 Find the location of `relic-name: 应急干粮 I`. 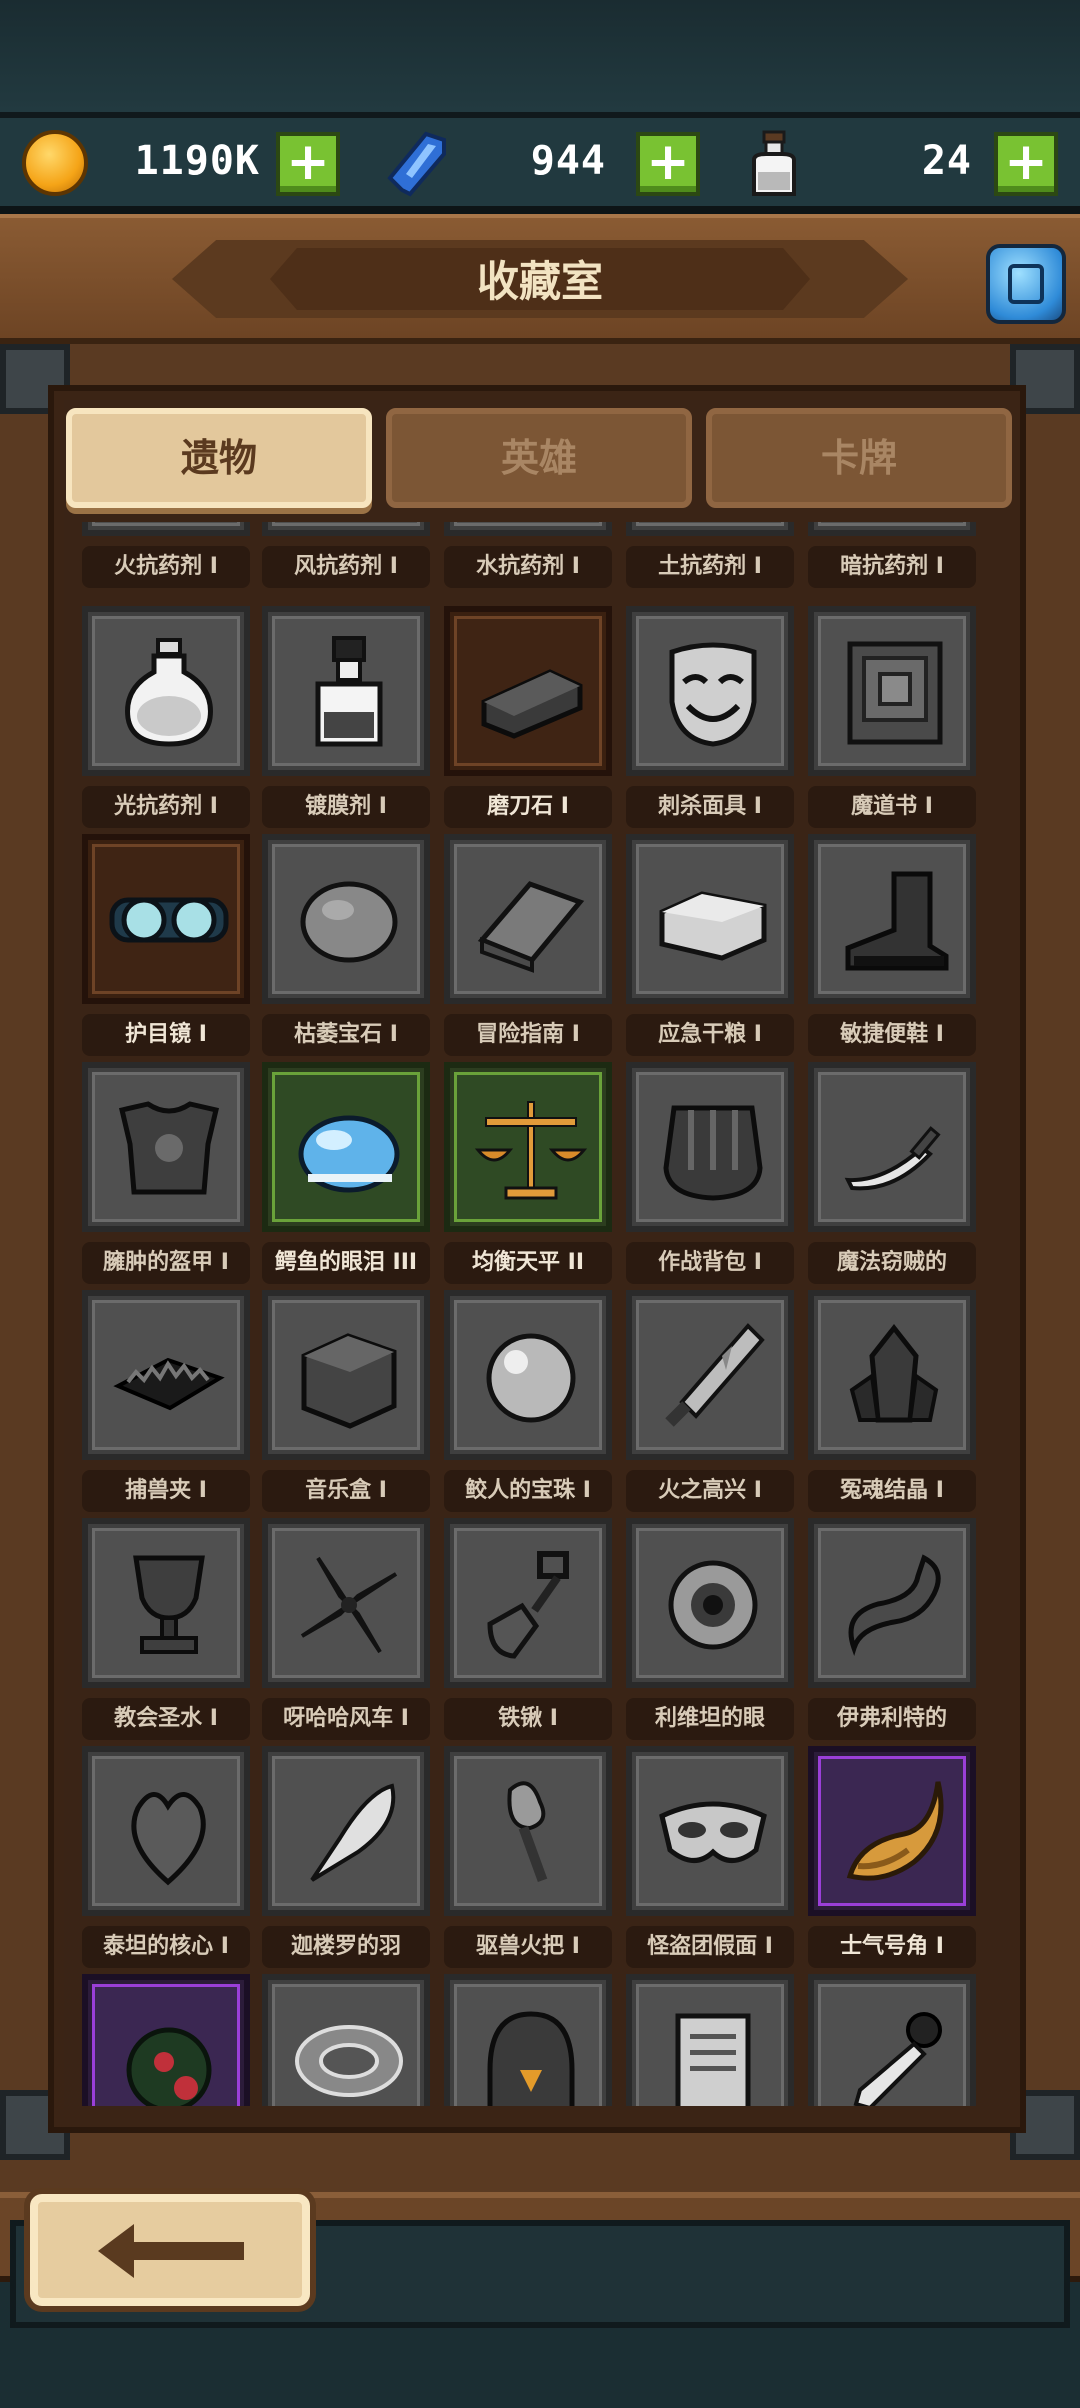

relic-name: 应急干粮 I is located at coordinates (710, 1035).